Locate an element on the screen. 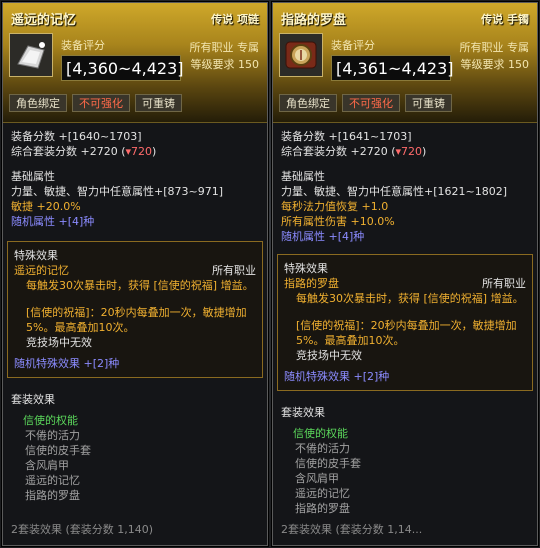 The image size is (540, 548). necklace-icon is located at coordinates (31, 55).